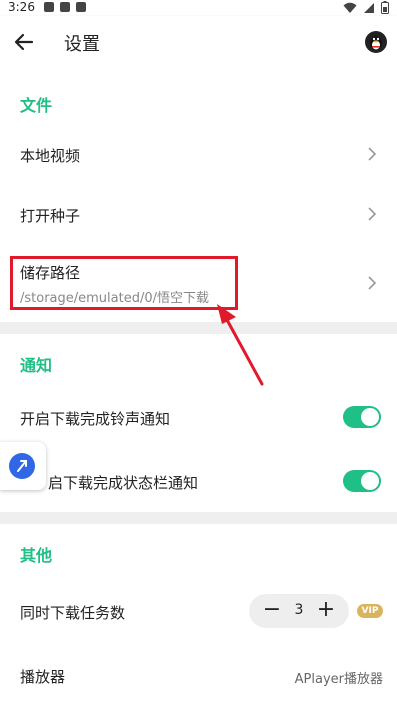  I want to click on floating-assistant-button, so click(23, 466).